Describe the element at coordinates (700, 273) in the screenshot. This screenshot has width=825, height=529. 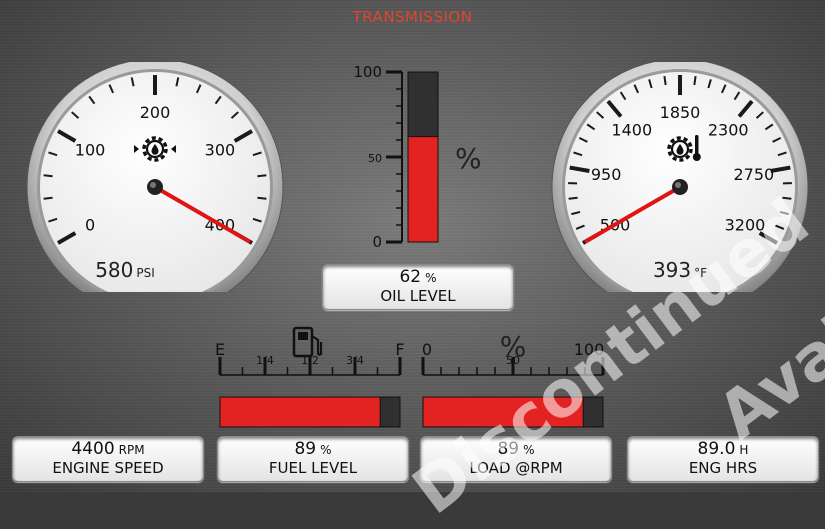
I see `temperature-unit: °F` at that location.